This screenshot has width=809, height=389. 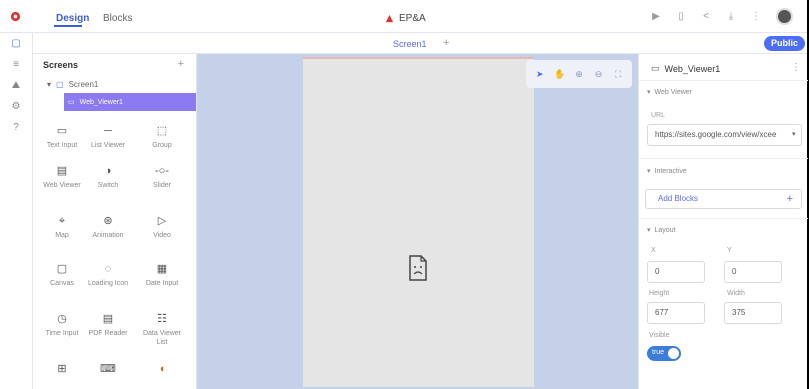 What do you see at coordinates (62, 319) in the screenshot?
I see `time-input-icon: ◷` at bounding box center [62, 319].